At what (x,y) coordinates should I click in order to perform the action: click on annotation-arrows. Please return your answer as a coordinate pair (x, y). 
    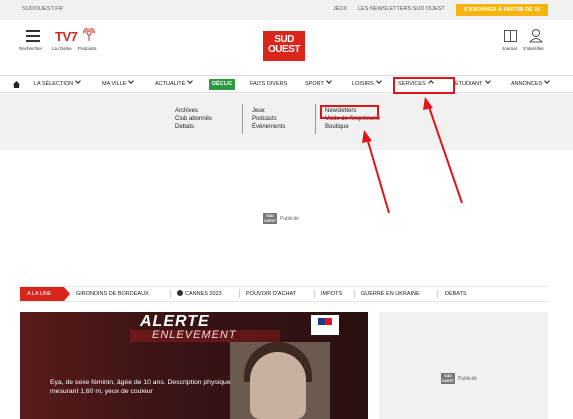
    Looking at the image, I should click on (412, 155).